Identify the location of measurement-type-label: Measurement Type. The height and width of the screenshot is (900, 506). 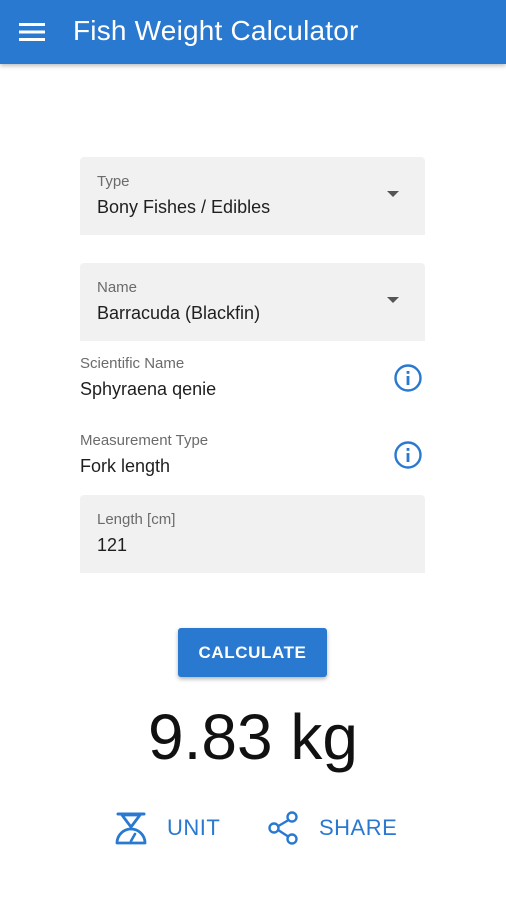
(144, 440).